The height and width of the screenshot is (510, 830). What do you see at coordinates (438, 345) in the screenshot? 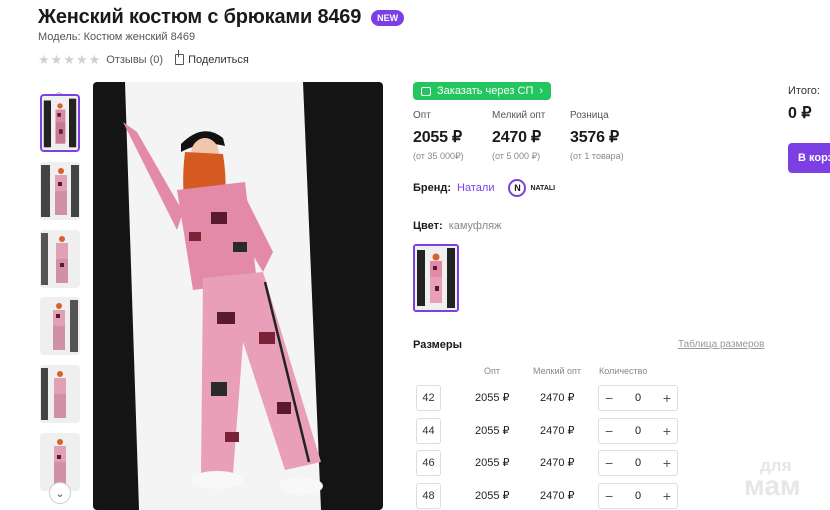
I see `sizes-title: Размеры` at bounding box center [438, 345].